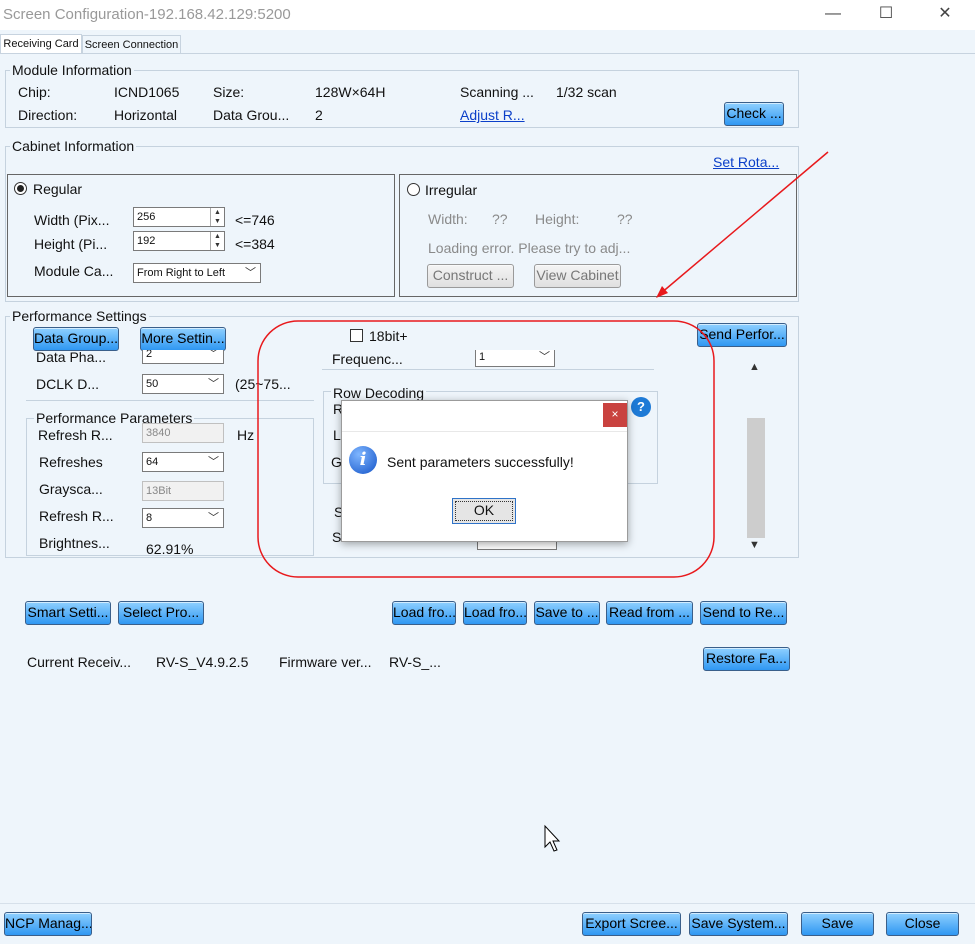 The height and width of the screenshot is (944, 975). Describe the element at coordinates (480, 462) in the screenshot. I see `dialog-message: Sent parameters successfully!` at that location.